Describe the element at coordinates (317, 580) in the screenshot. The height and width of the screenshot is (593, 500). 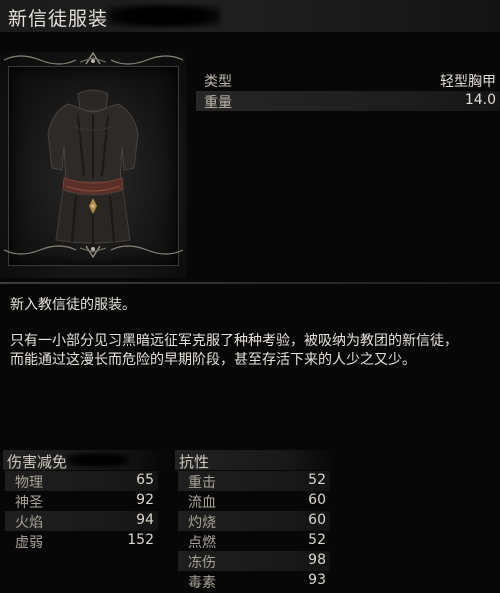
I see `row-value: 93` at that location.